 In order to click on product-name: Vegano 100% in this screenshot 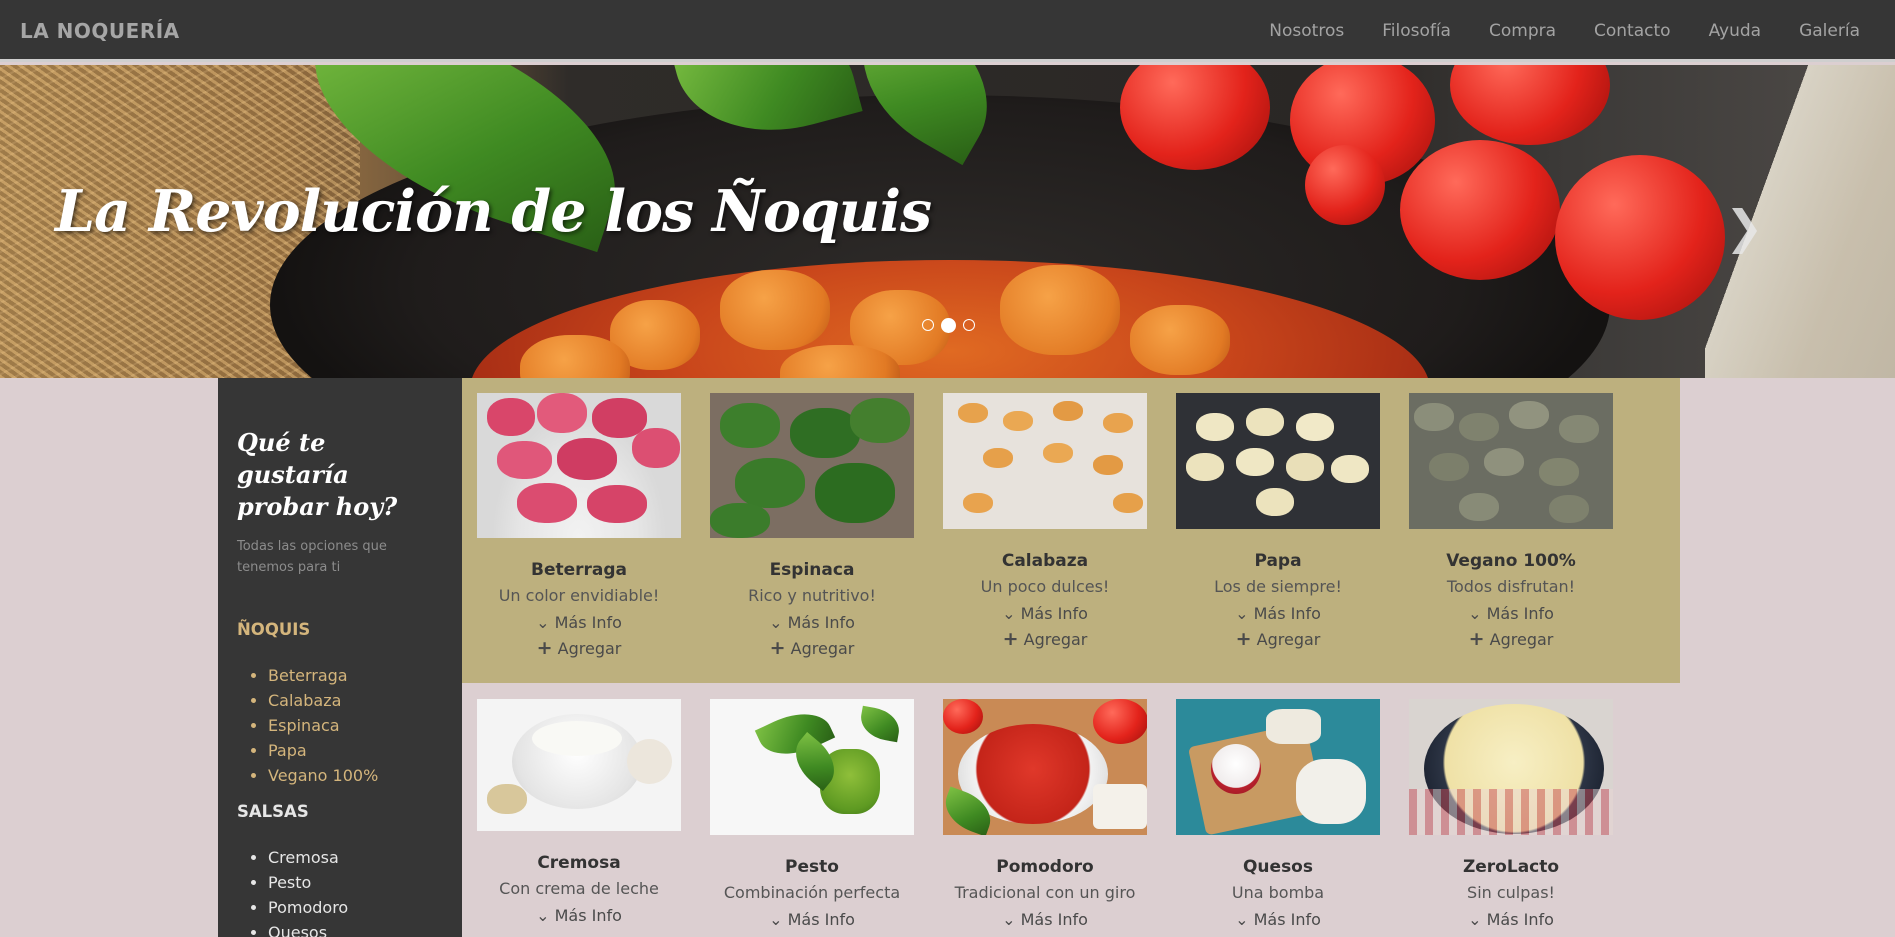, I will do `click(1511, 561)`.